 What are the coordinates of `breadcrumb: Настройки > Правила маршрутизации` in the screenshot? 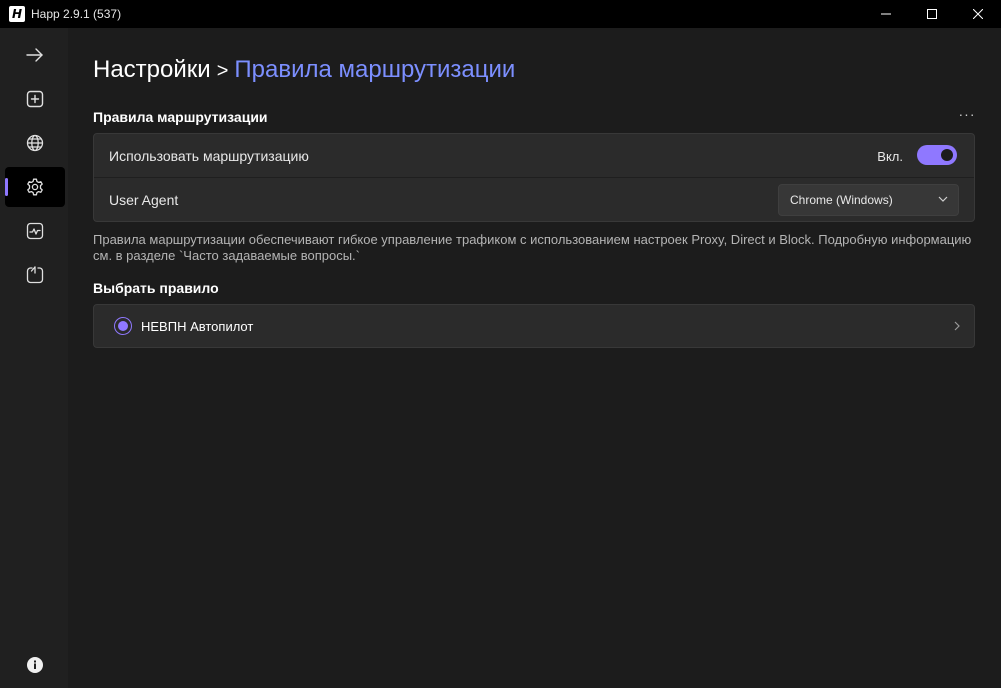 It's located at (304, 70).